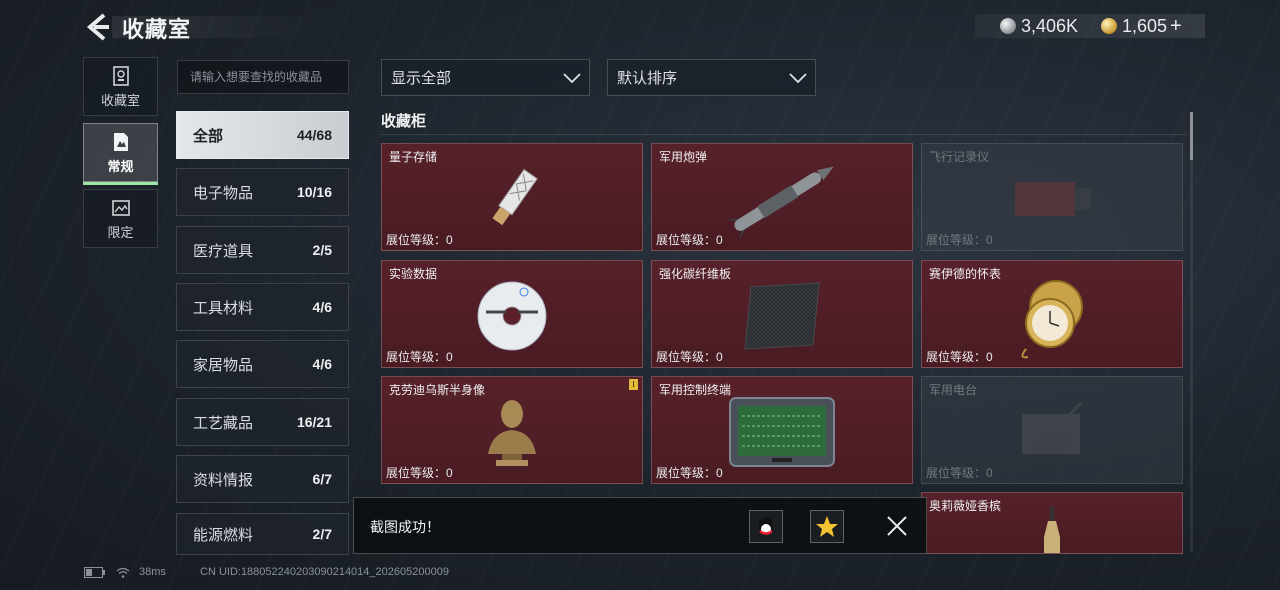  Describe the element at coordinates (262, 364) in the screenshot. I see `filter-household: 家居物品 4/6` at that location.